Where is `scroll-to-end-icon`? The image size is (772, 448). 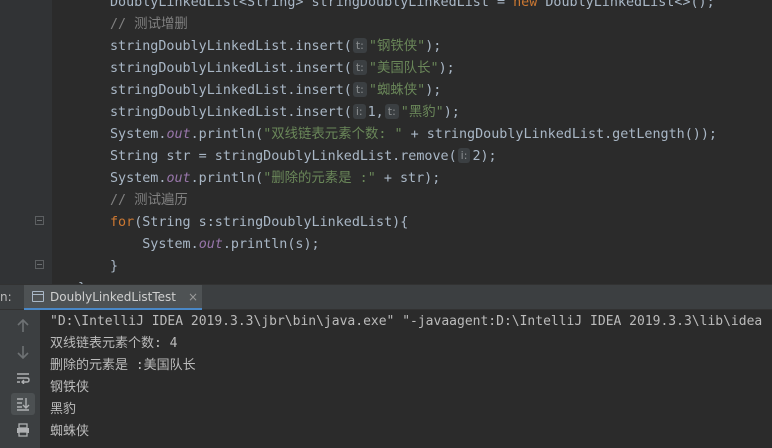 scroll-to-end-icon is located at coordinates (23, 404).